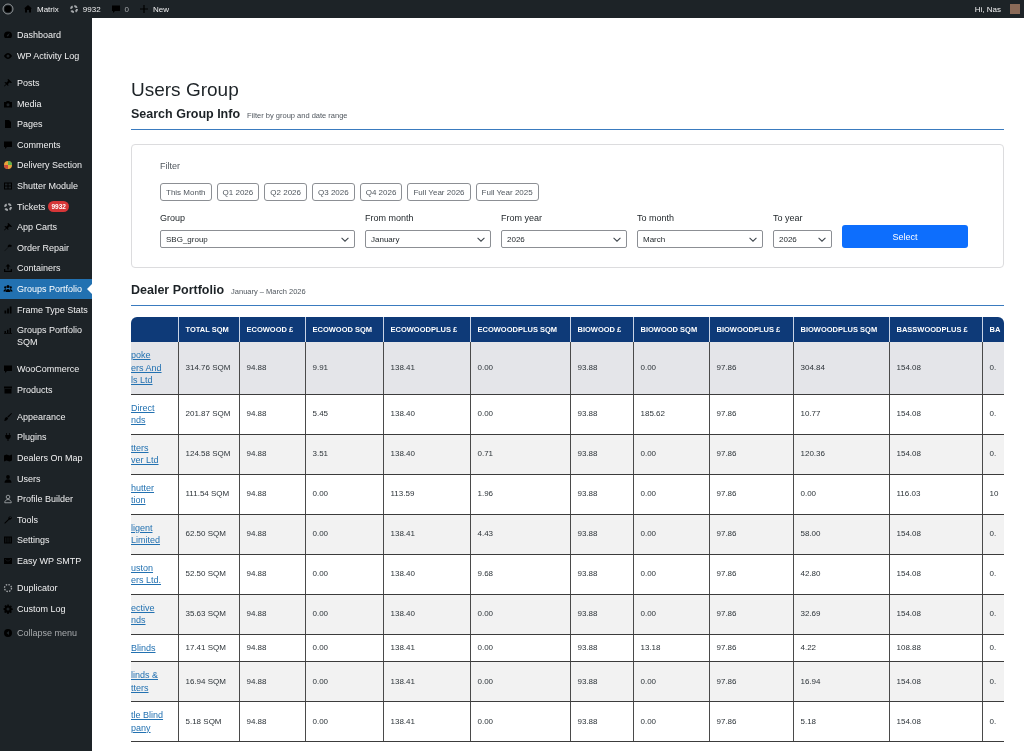 This screenshot has width=1024, height=751. What do you see at coordinates (46, 289) in the screenshot?
I see `menu-item: Groups Portfolio` at bounding box center [46, 289].